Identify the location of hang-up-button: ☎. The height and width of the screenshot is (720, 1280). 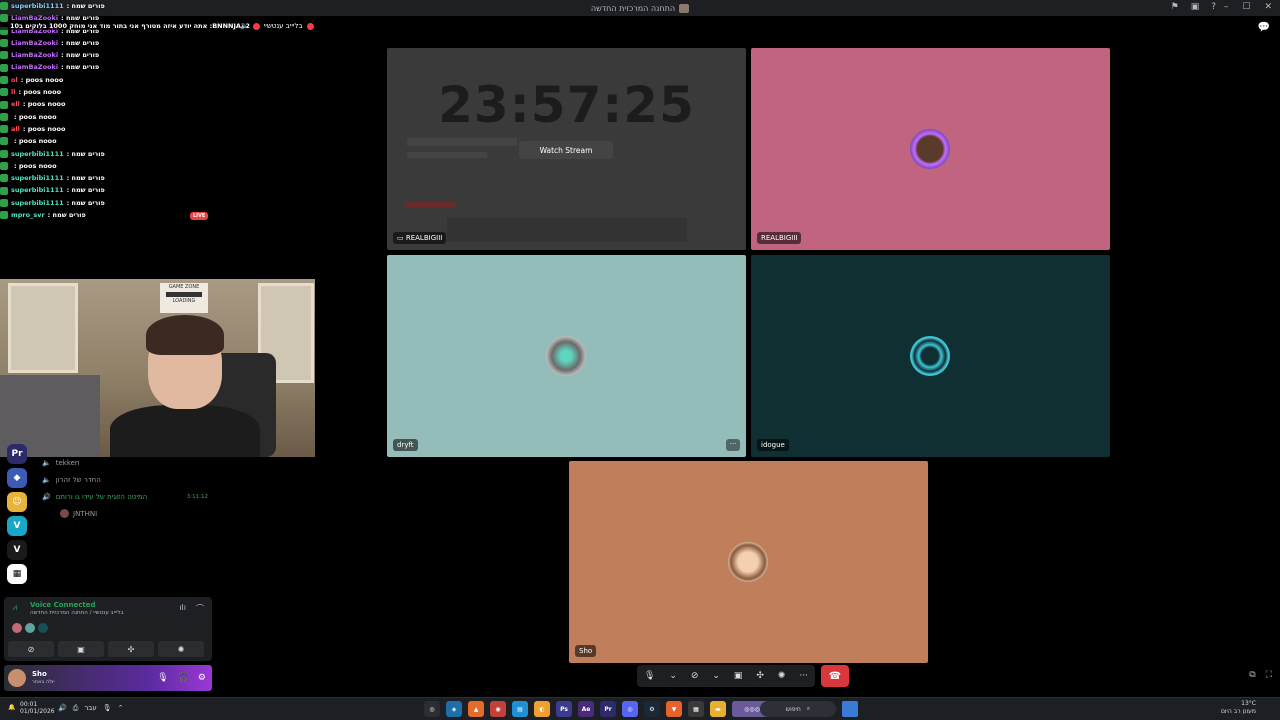
(835, 676).